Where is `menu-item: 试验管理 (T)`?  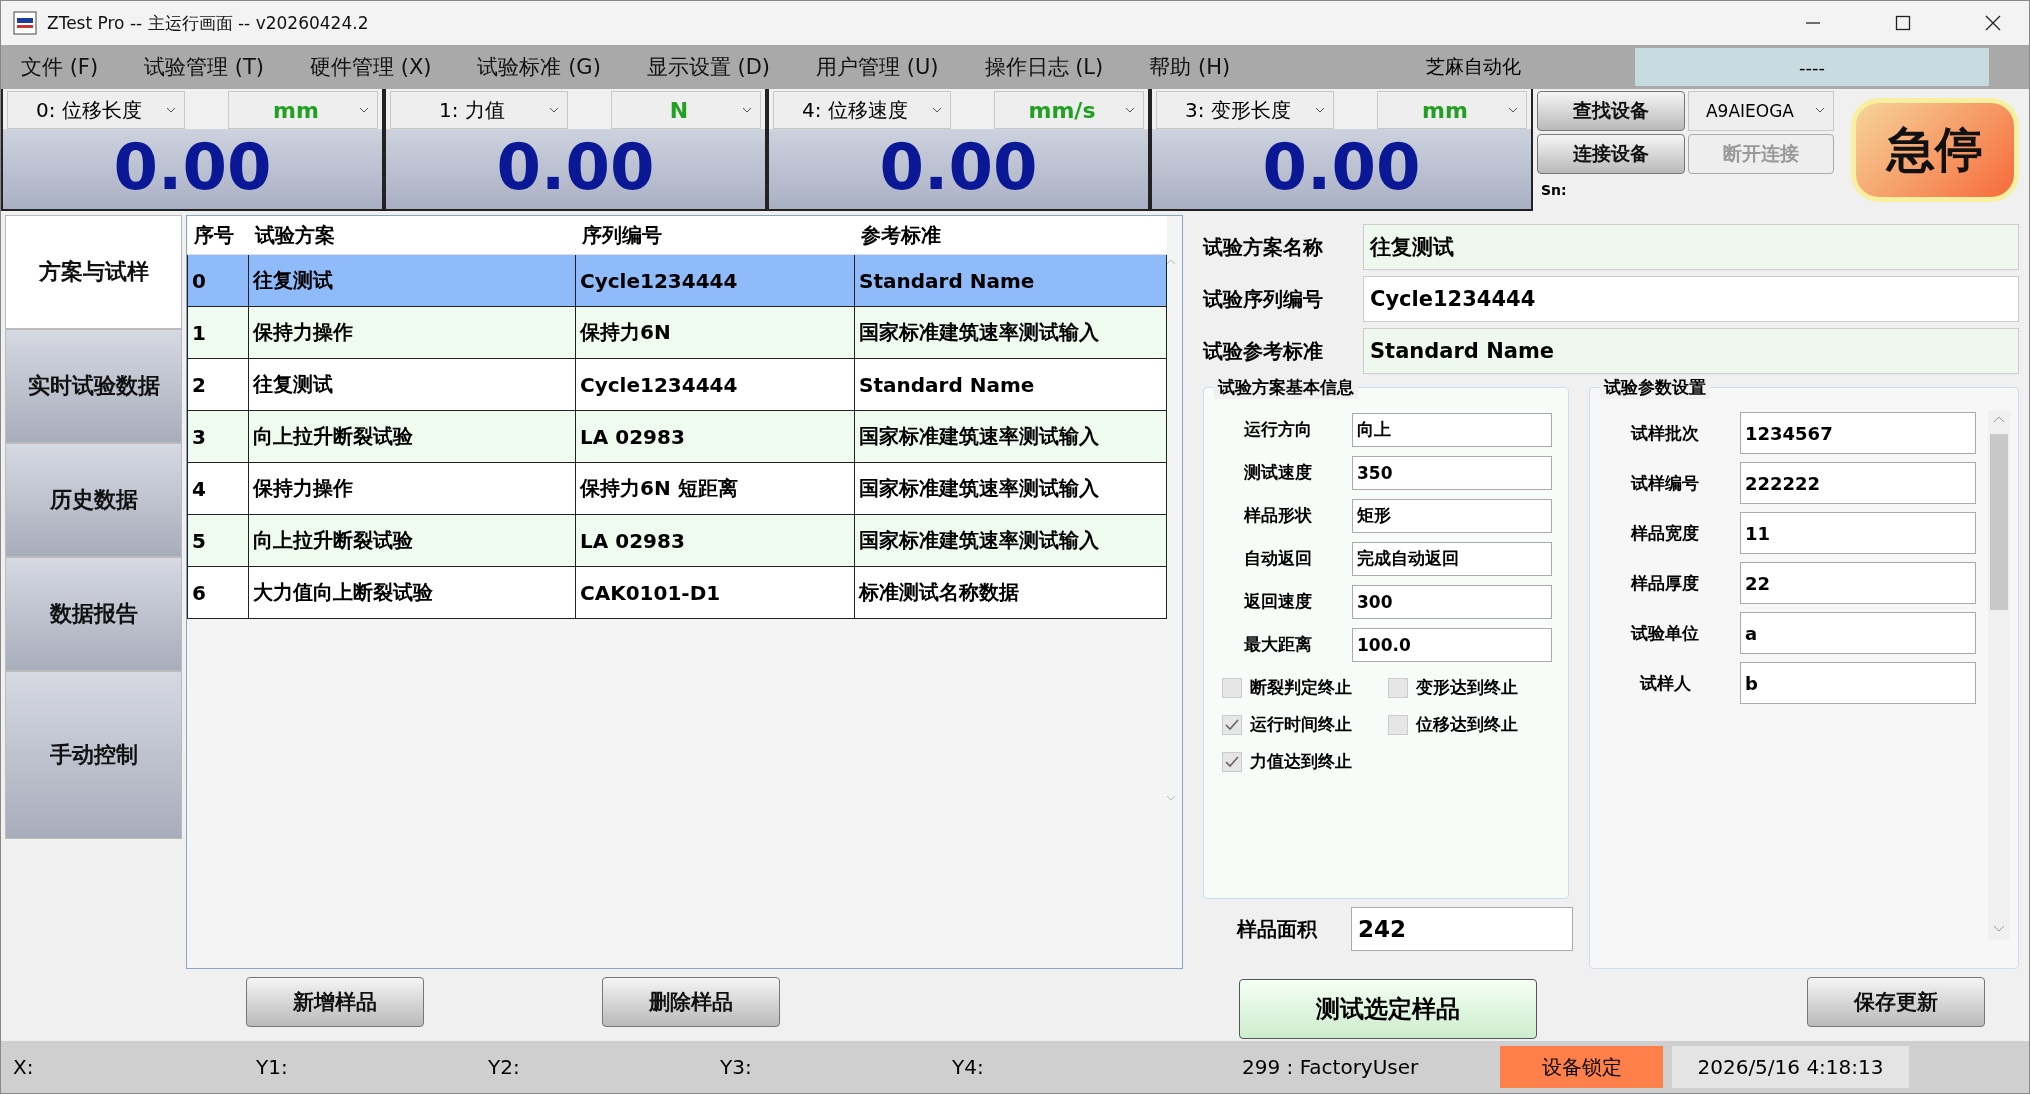 menu-item: 试验管理 (T) is located at coordinates (204, 67).